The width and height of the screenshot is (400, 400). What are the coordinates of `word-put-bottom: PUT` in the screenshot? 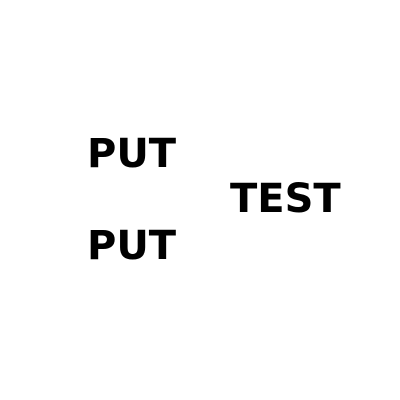 It's located at (132, 246).